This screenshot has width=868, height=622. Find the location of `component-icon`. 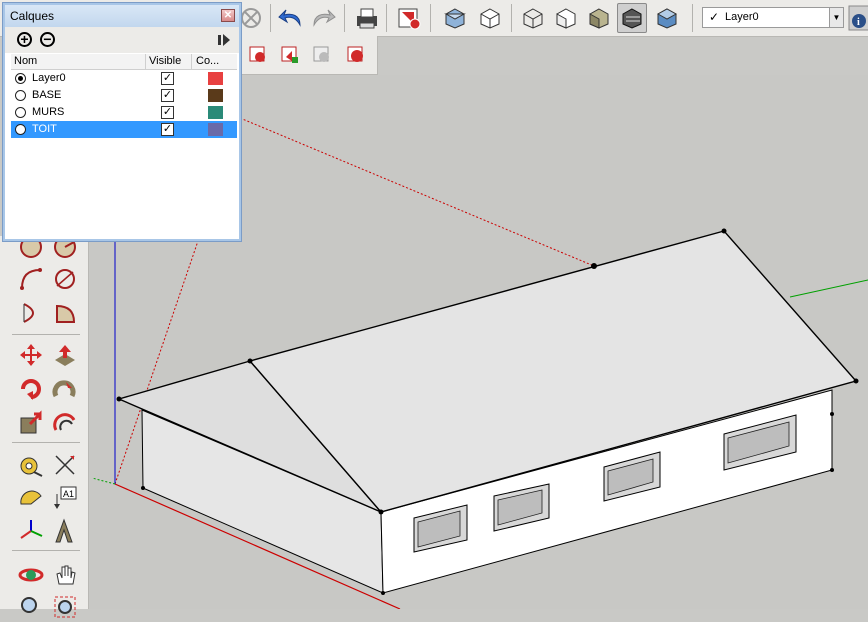

component-icon is located at coordinates (290, 55).